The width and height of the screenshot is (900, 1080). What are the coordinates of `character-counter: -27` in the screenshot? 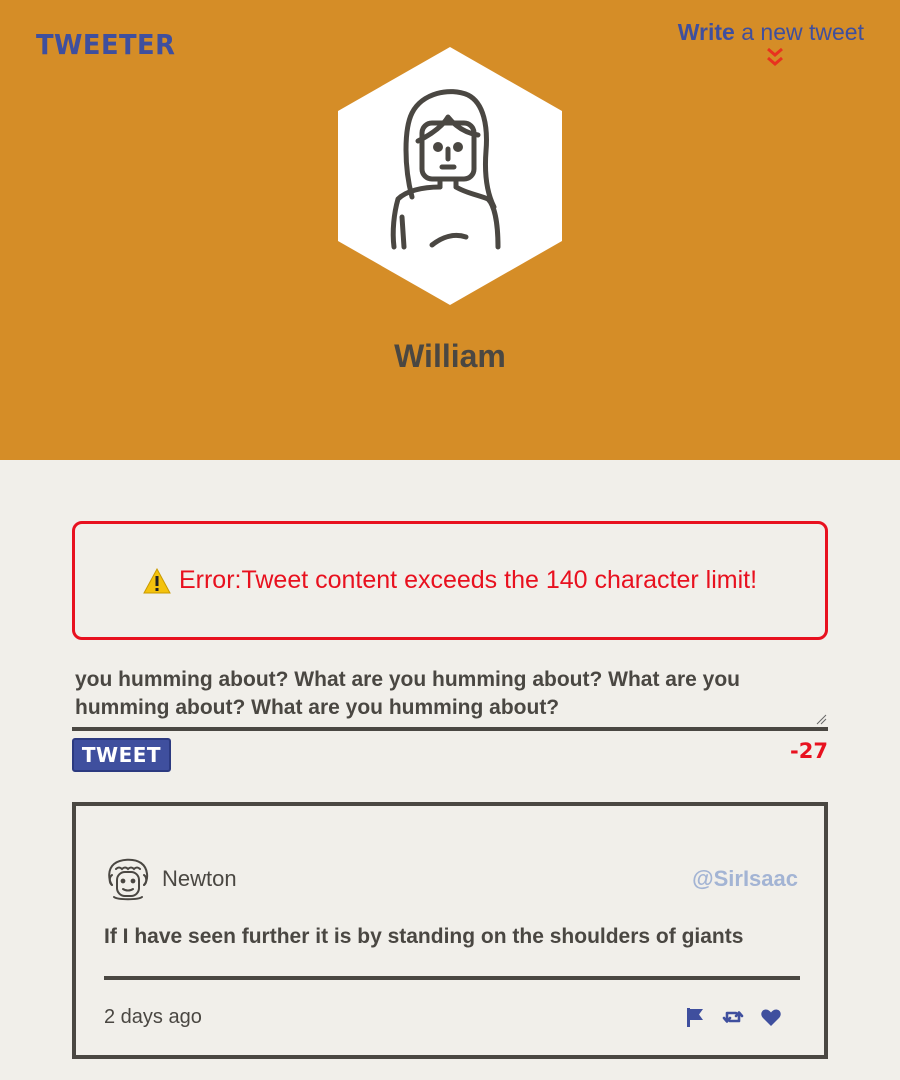 It's located at (809, 751).